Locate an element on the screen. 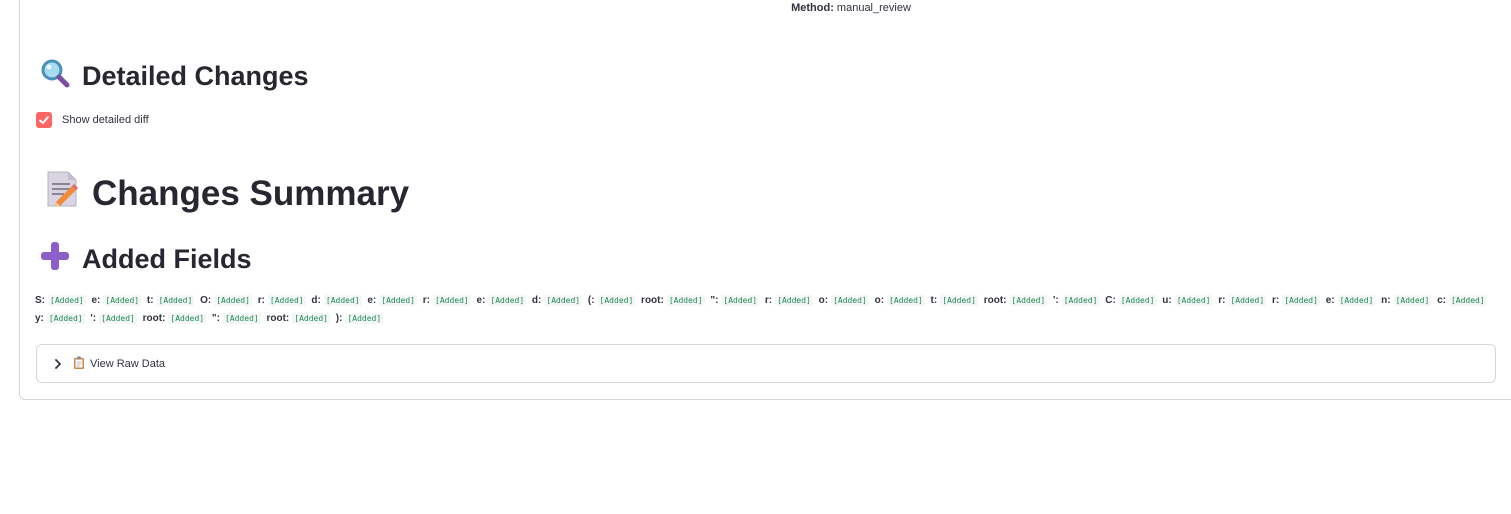 The image size is (1511, 514). method-value: manual_review is located at coordinates (873, 8).